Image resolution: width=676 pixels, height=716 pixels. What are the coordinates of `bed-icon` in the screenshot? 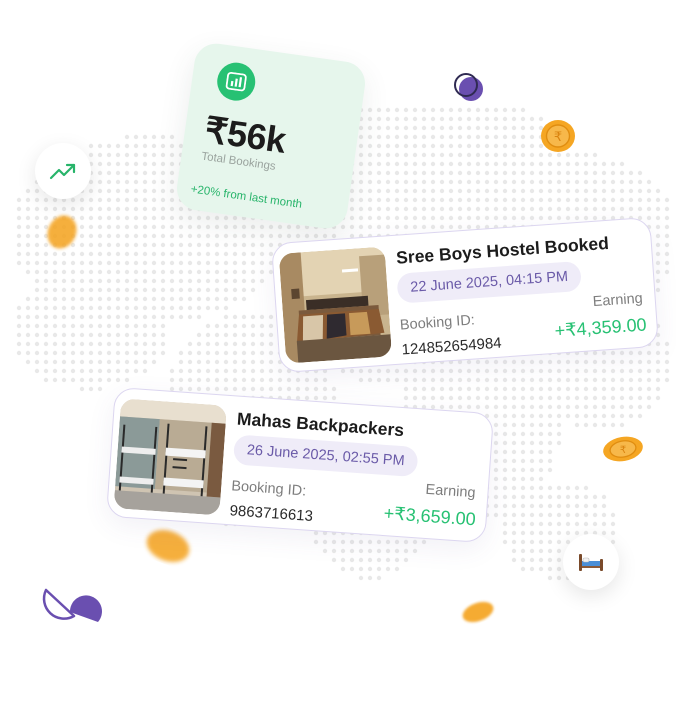 It's located at (591, 562).